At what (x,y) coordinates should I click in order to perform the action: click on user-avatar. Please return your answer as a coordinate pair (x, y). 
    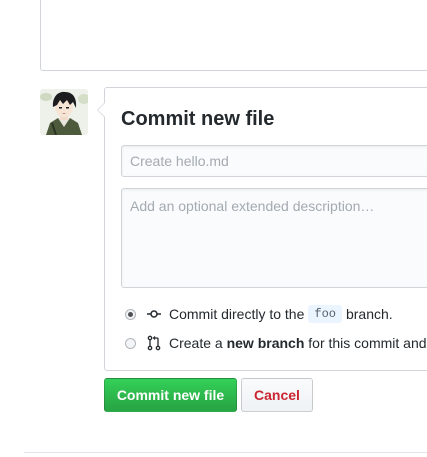
    Looking at the image, I should click on (64, 112).